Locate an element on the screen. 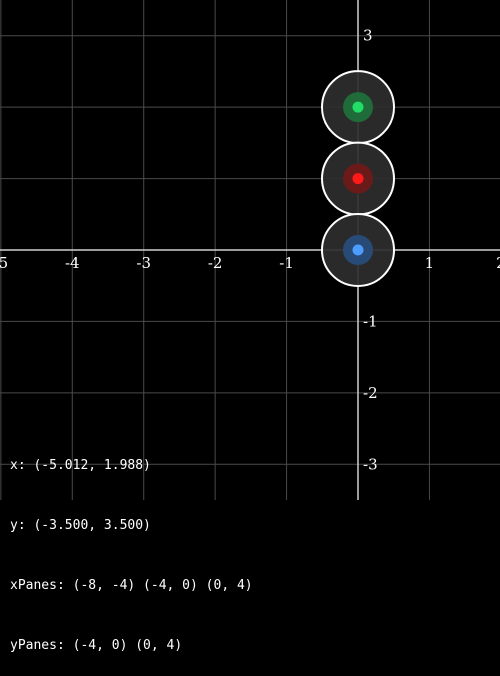 This screenshot has width=500, height=676. x-tick-label: -2 is located at coordinates (215, 263).